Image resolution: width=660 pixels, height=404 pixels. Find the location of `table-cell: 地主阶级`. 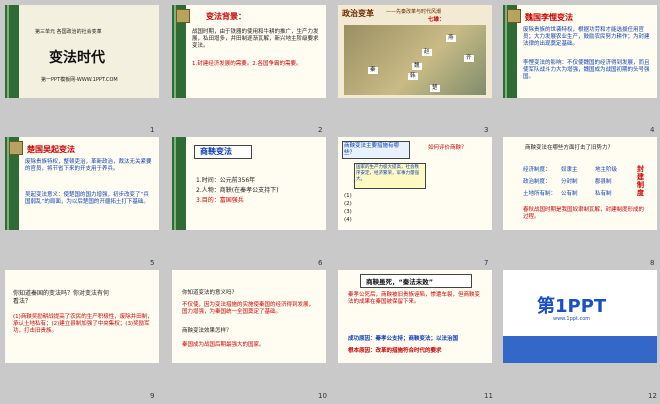

table-cell: 地主阶级 is located at coordinates (606, 170).